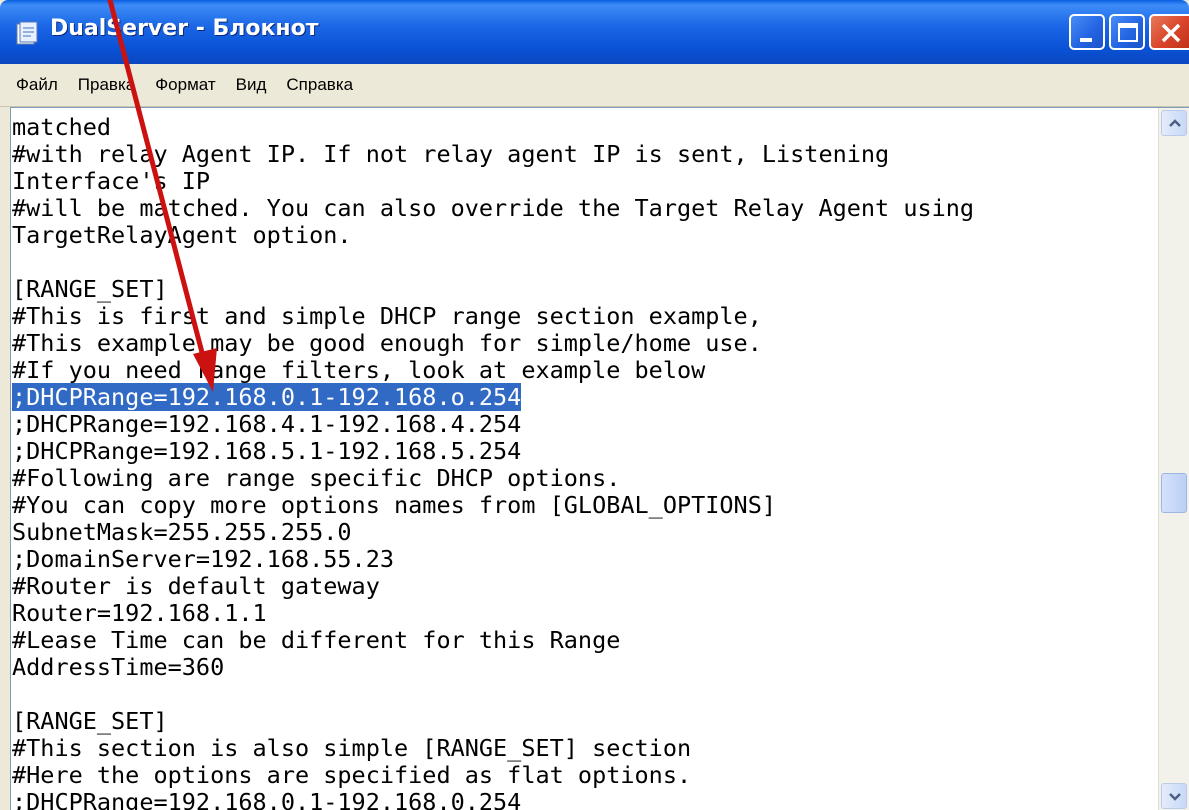  I want to click on scrollbar-thumb, so click(1174, 493).